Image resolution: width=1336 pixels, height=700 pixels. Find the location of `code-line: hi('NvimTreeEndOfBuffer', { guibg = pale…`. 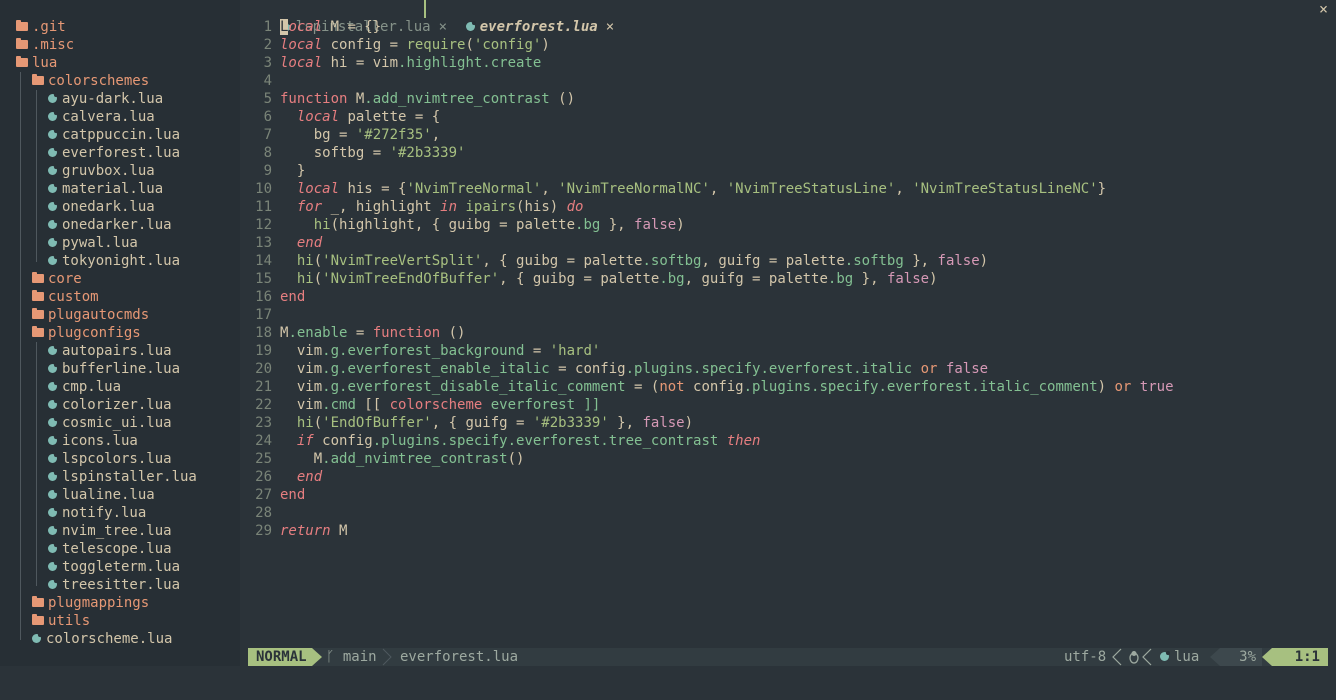

code-line: hi('NvimTreeEndOfBuffer', { guibg = pale… is located at coordinates (609, 279).